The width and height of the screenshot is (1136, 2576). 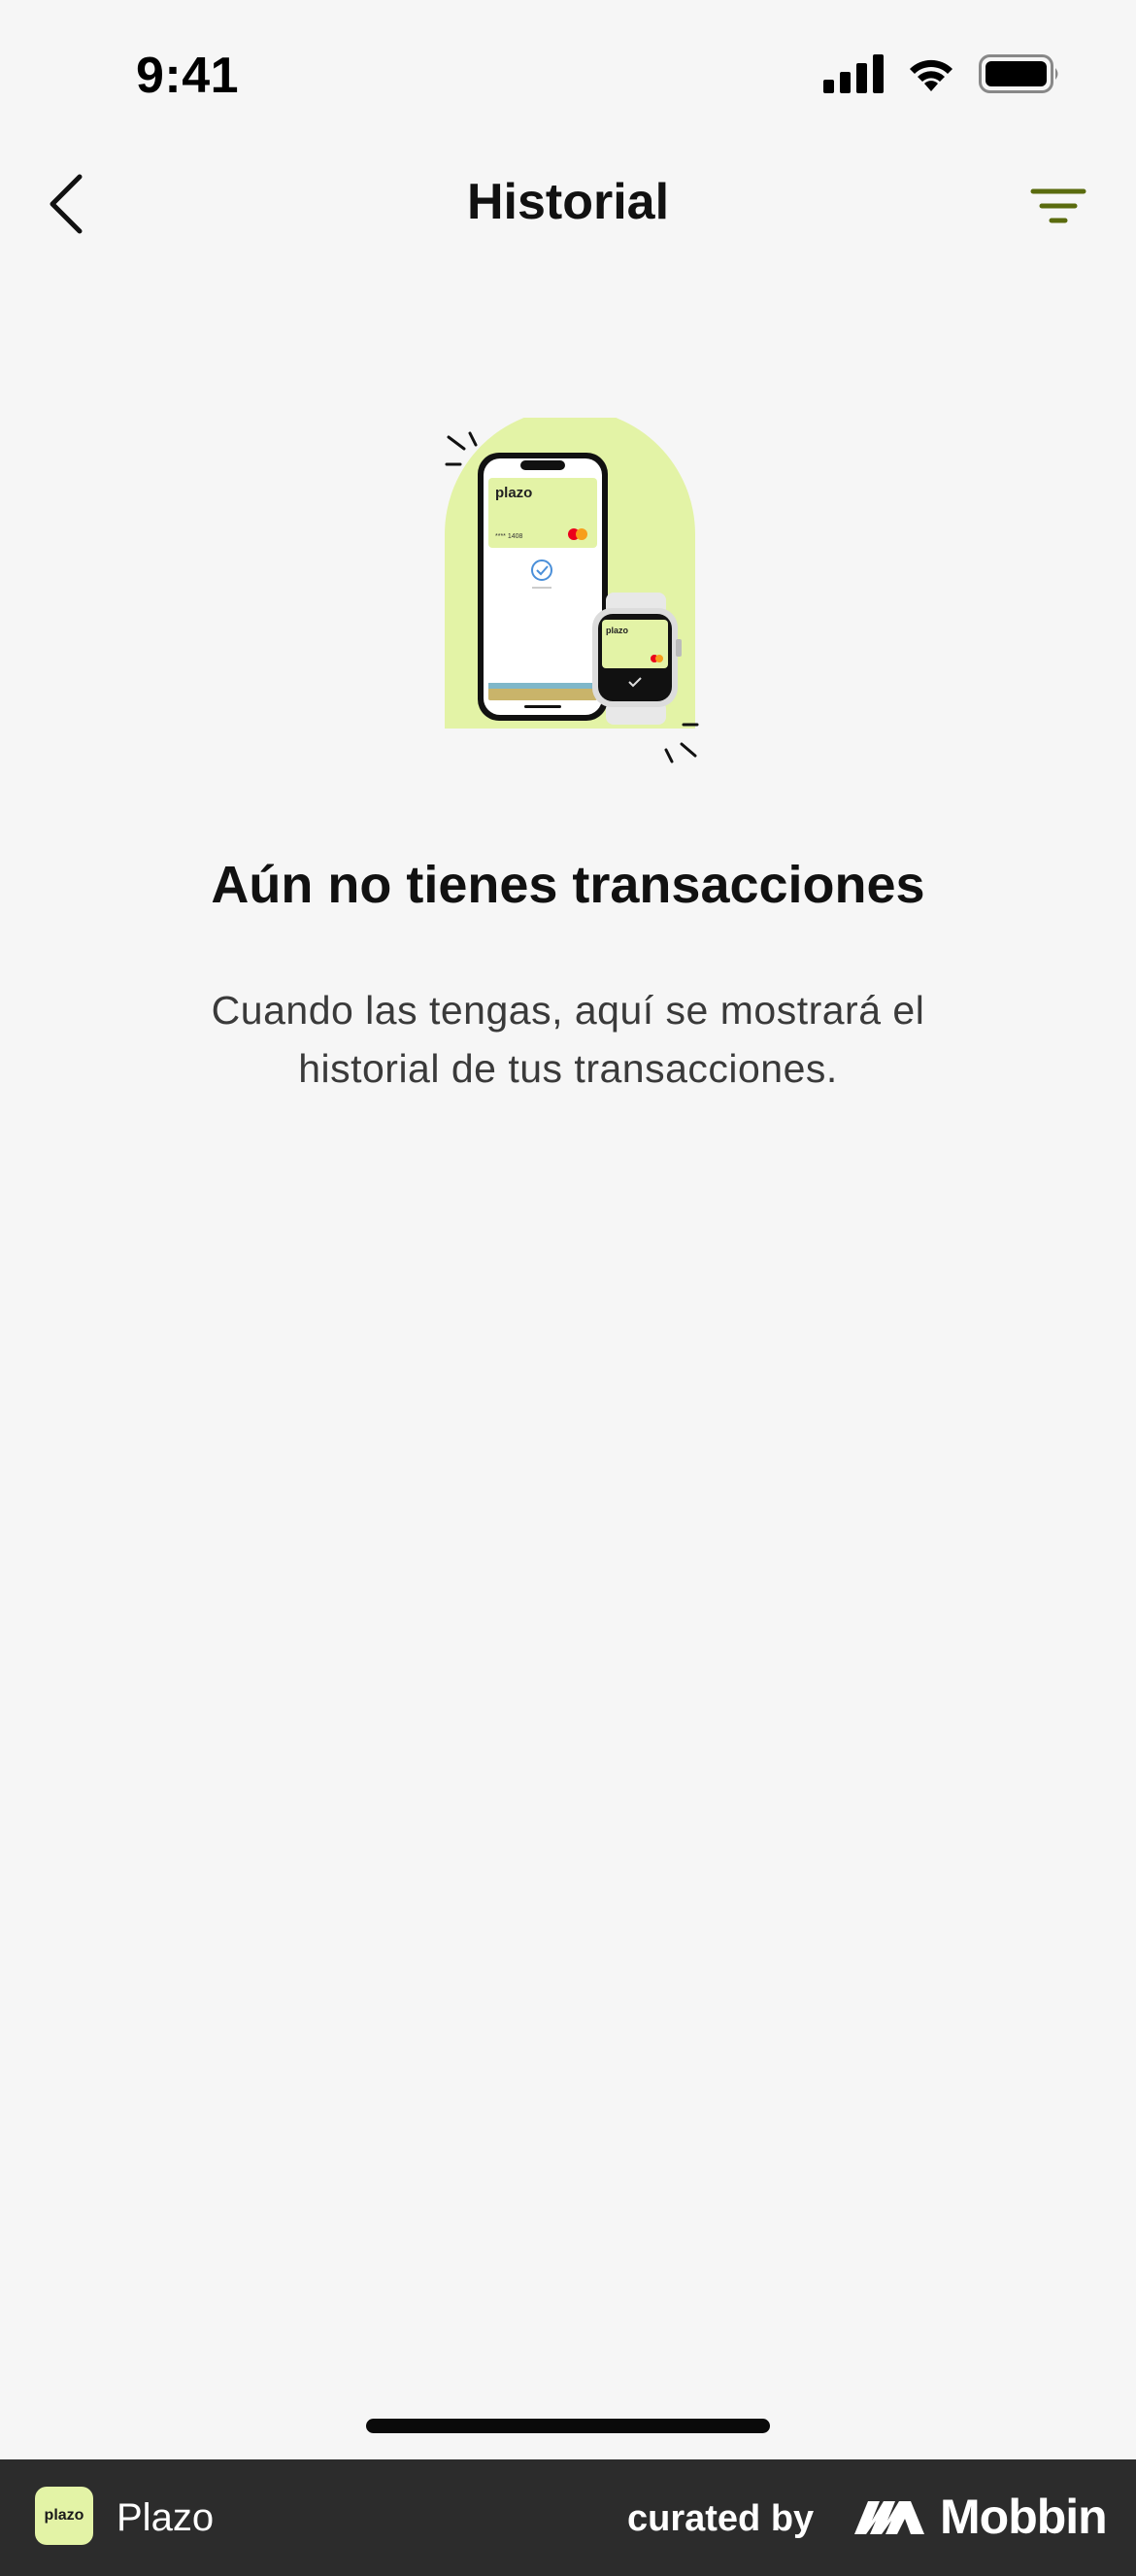 I want to click on wifi-icon, so click(x=931, y=75).